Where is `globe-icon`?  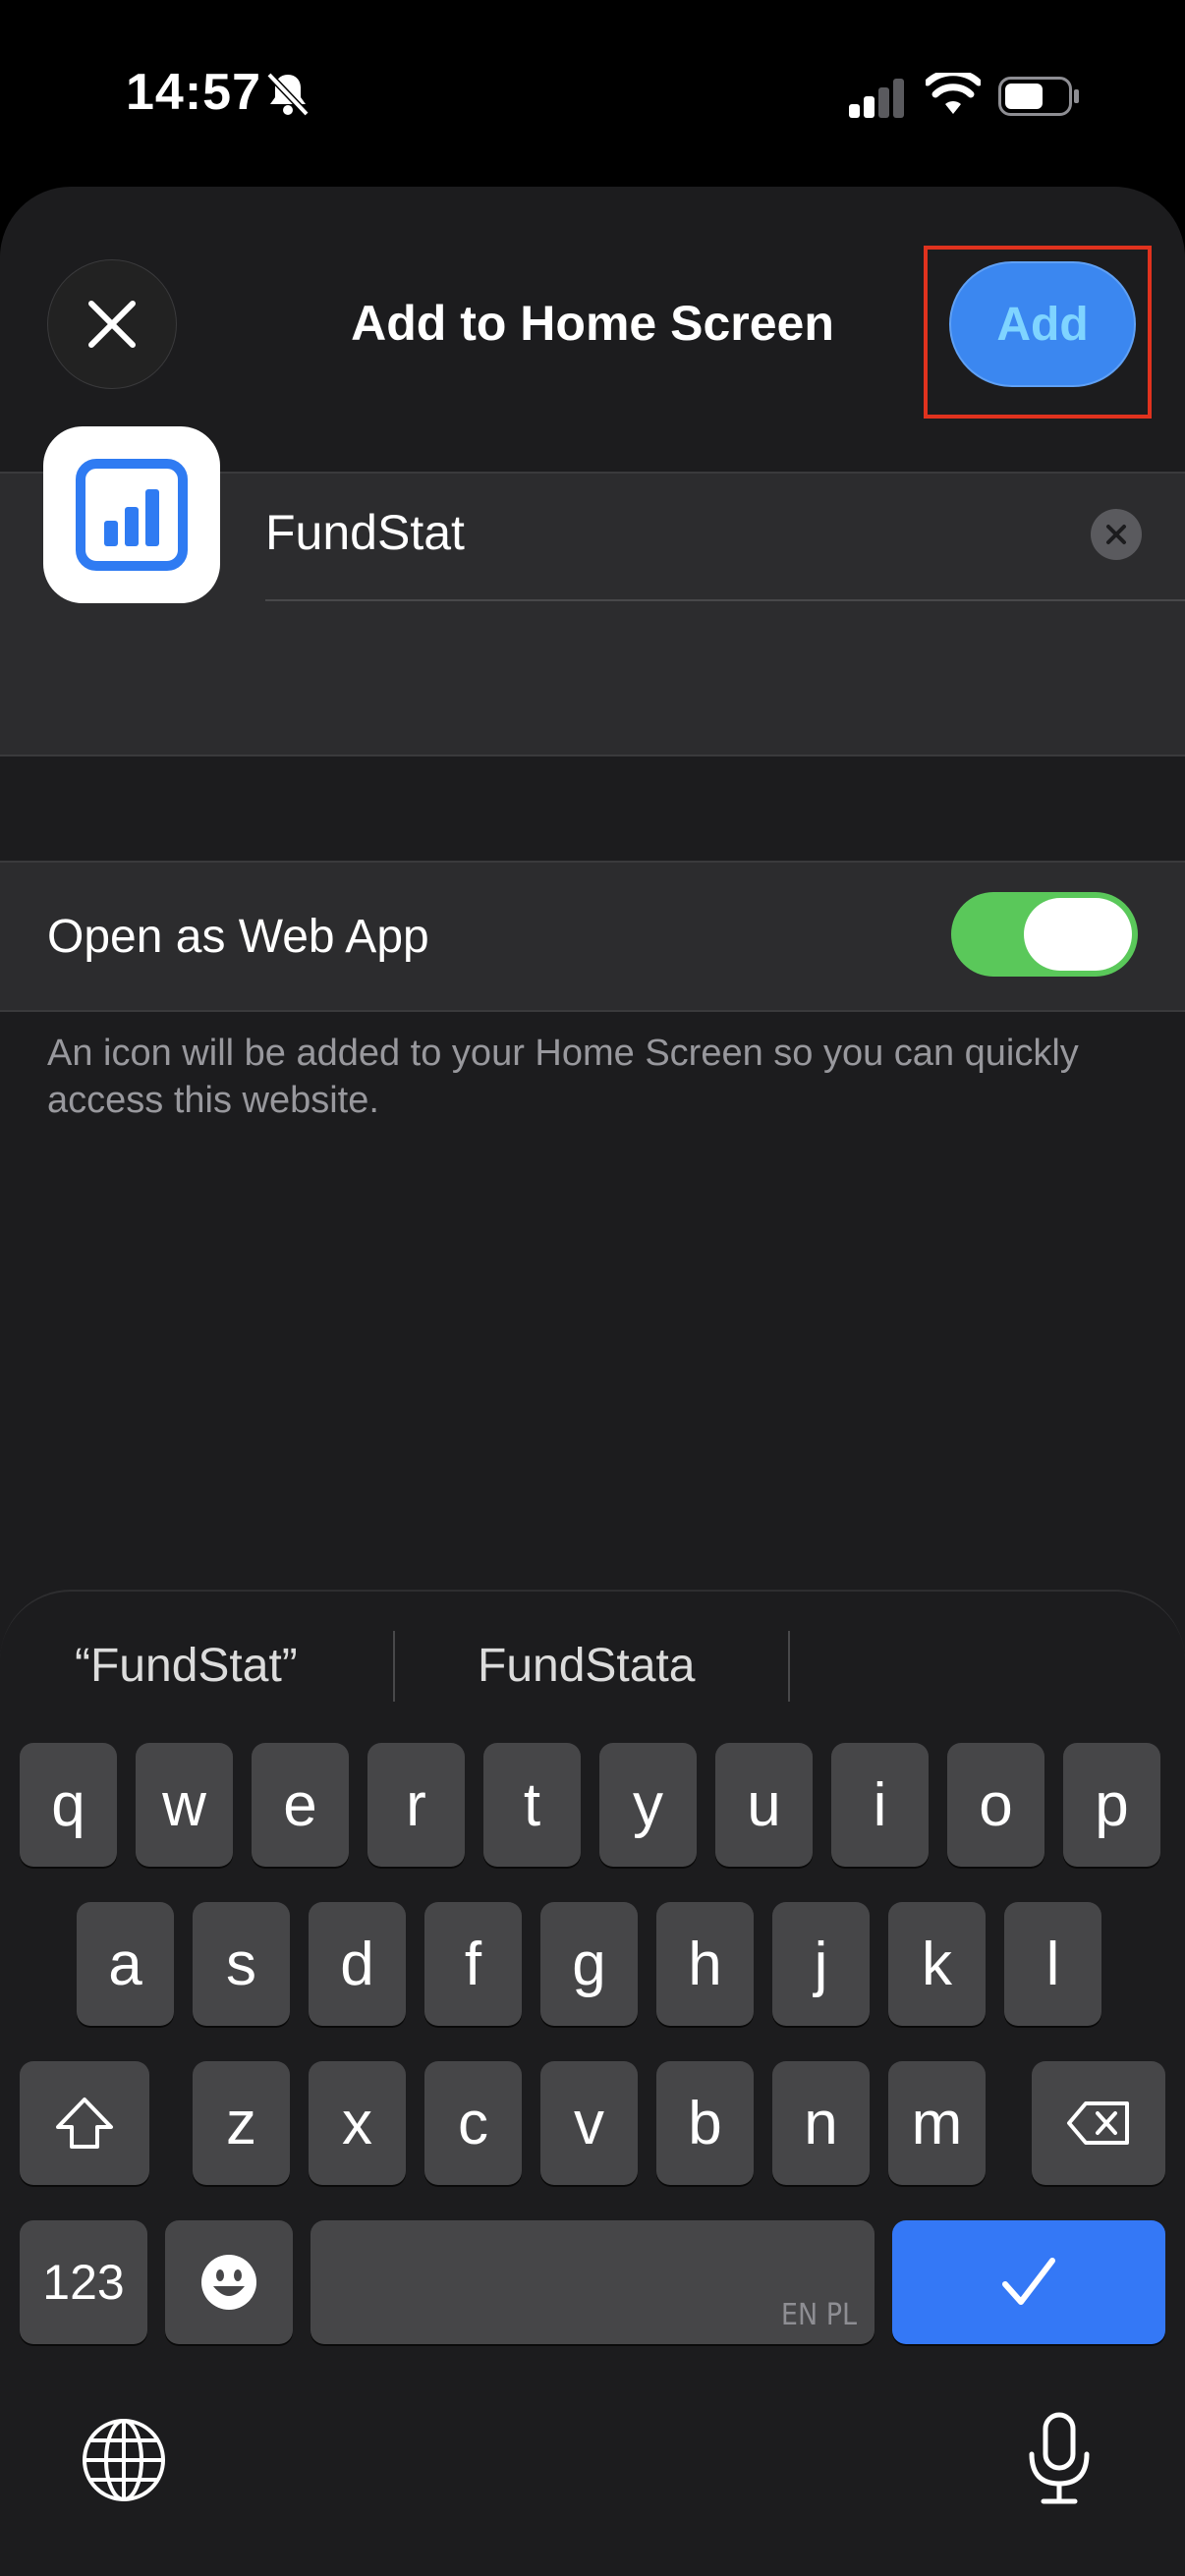
globe-icon is located at coordinates (124, 2460).